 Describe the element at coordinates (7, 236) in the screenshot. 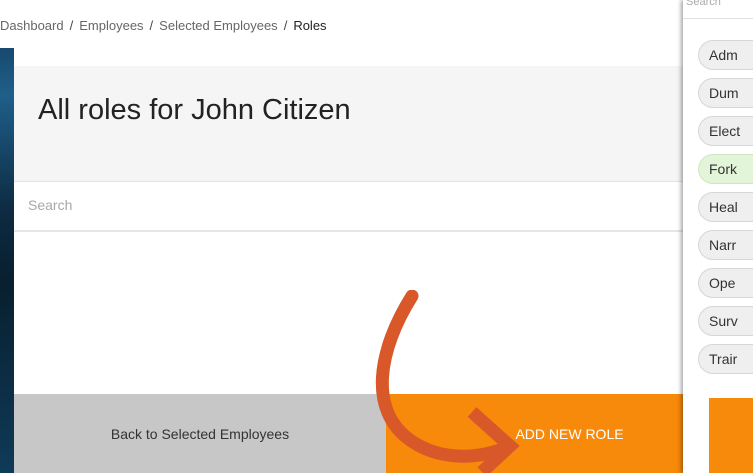

I see `desktop-background` at that location.